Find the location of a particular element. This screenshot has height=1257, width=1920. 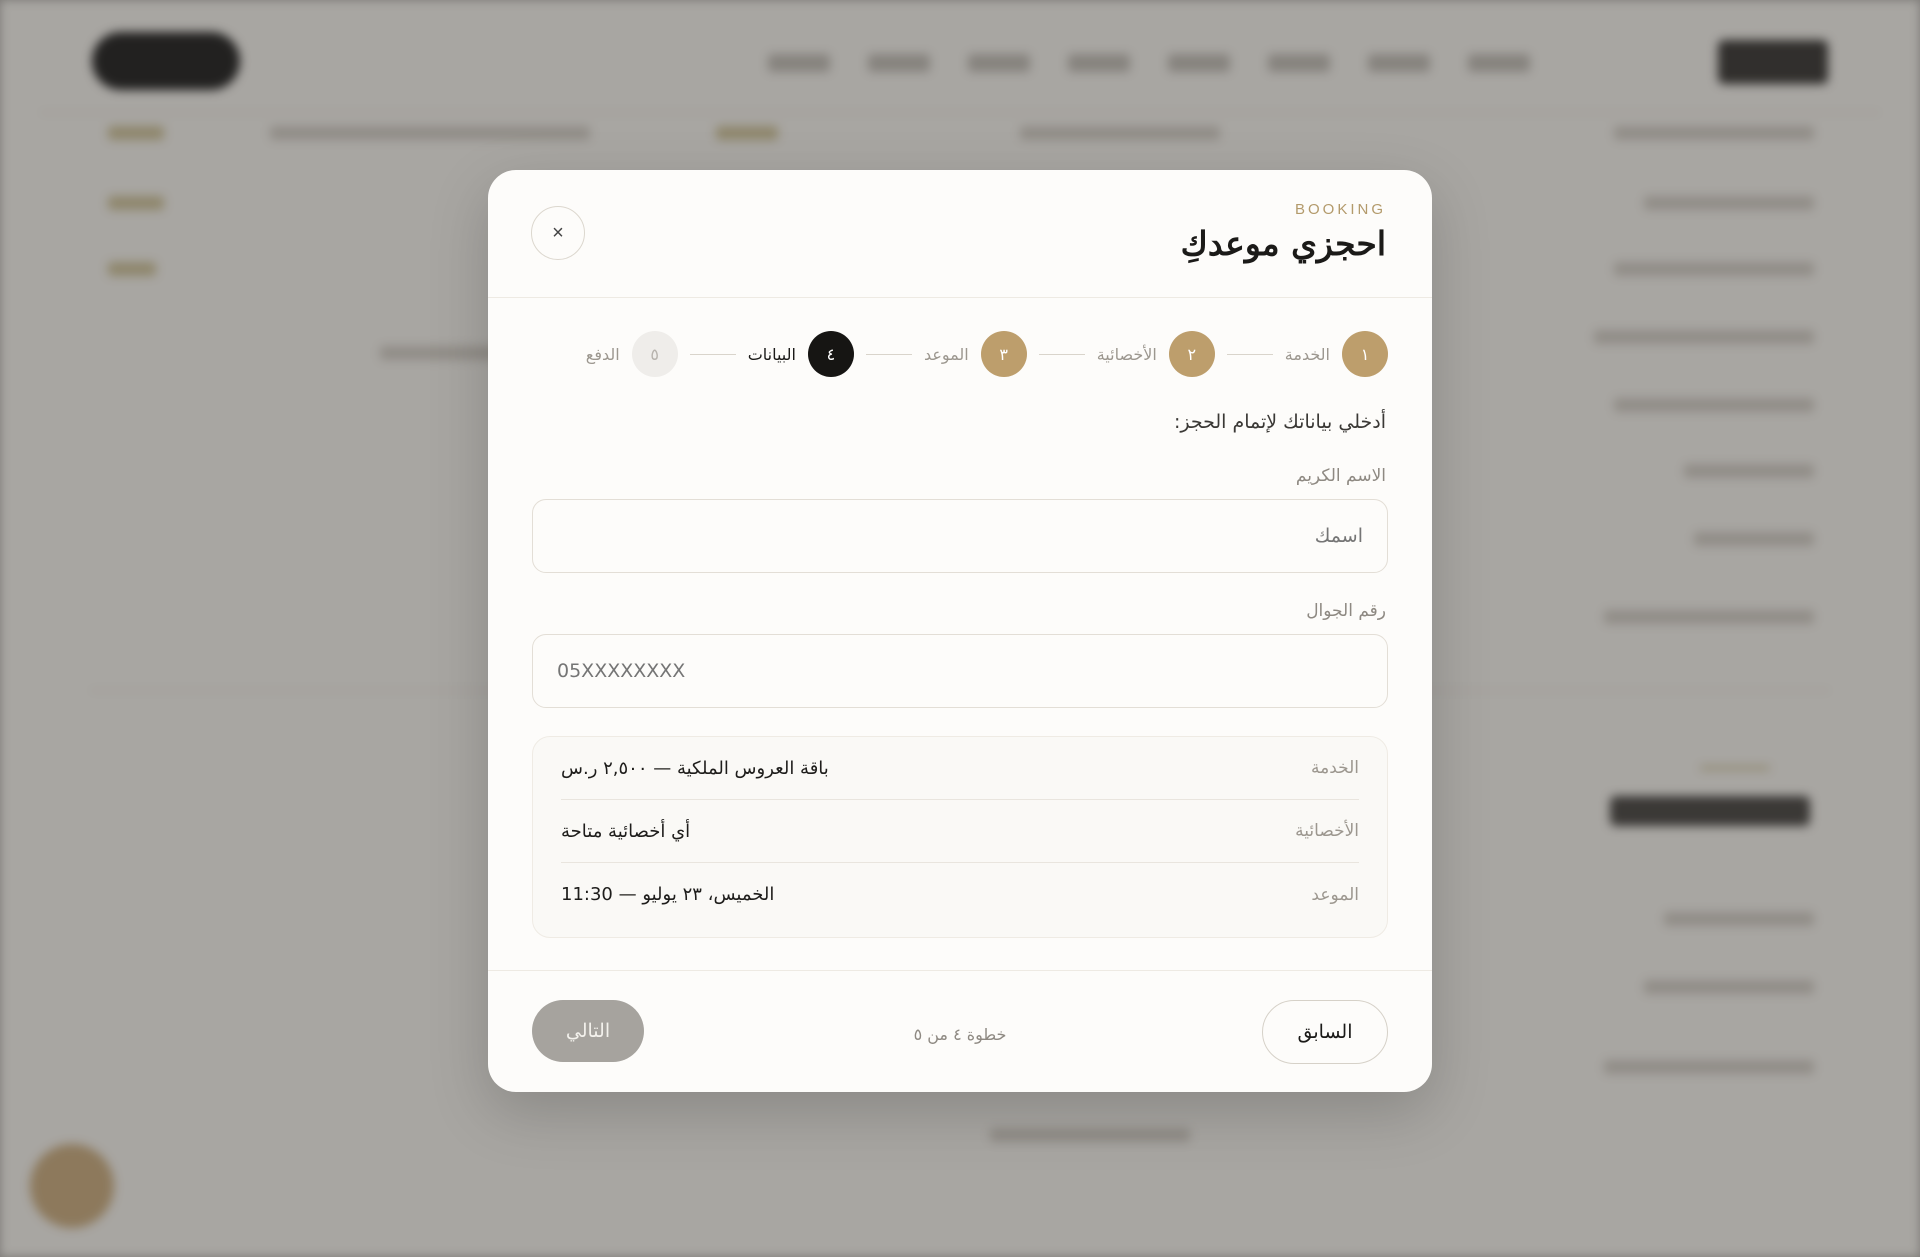

step-label: الموعد is located at coordinates (946, 354).